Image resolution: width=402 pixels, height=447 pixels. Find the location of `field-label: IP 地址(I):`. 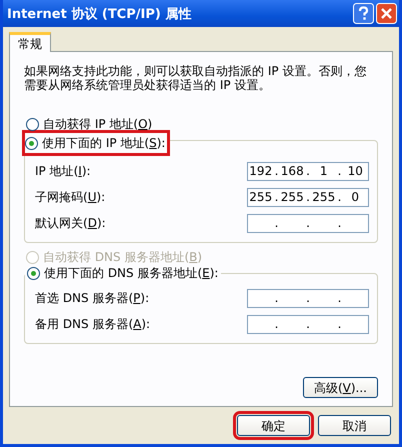

field-label: IP 地址(I): is located at coordinates (63, 171).